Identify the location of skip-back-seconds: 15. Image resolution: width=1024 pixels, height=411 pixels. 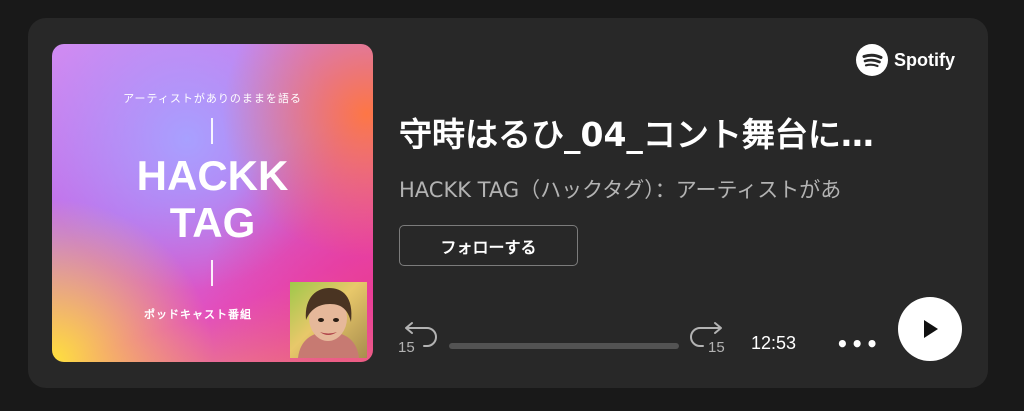
(406, 347).